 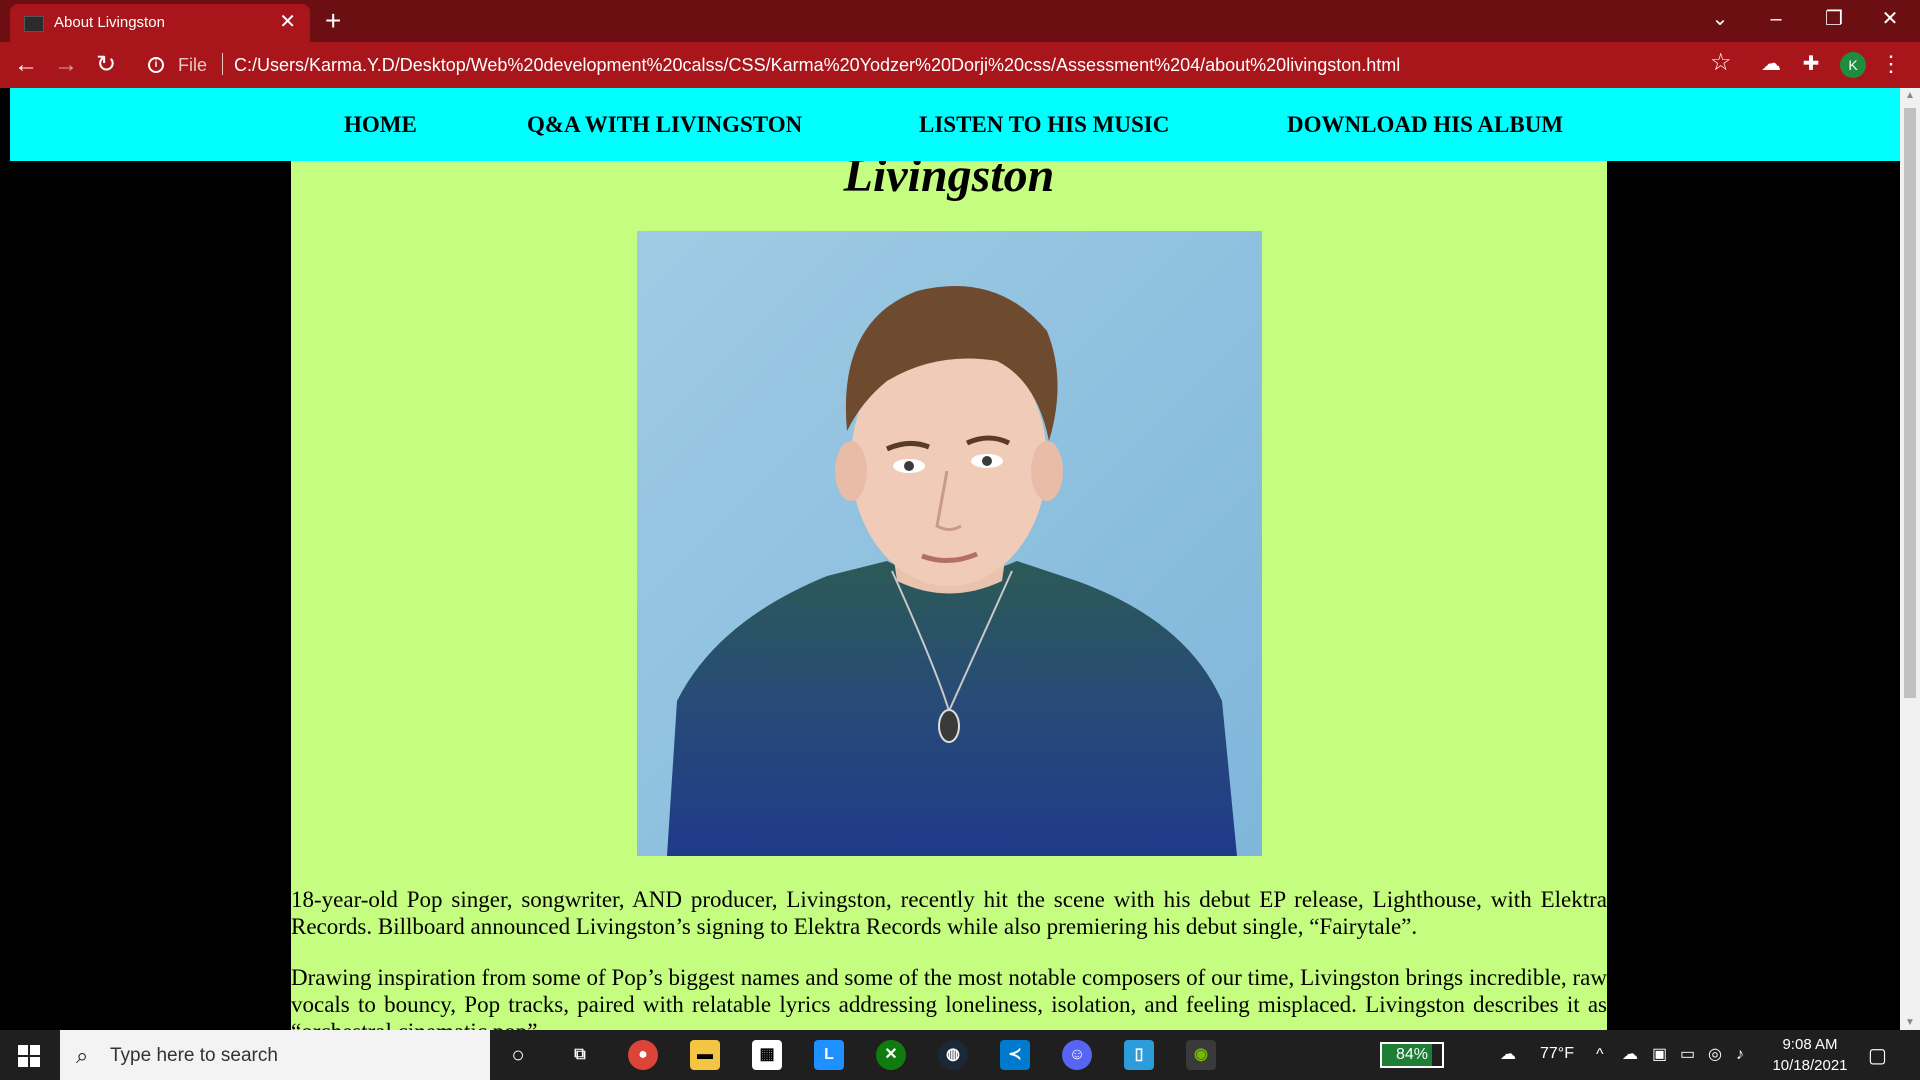 What do you see at coordinates (1810, 1044) in the screenshot?
I see `clock-time: 9:08 AM` at bounding box center [1810, 1044].